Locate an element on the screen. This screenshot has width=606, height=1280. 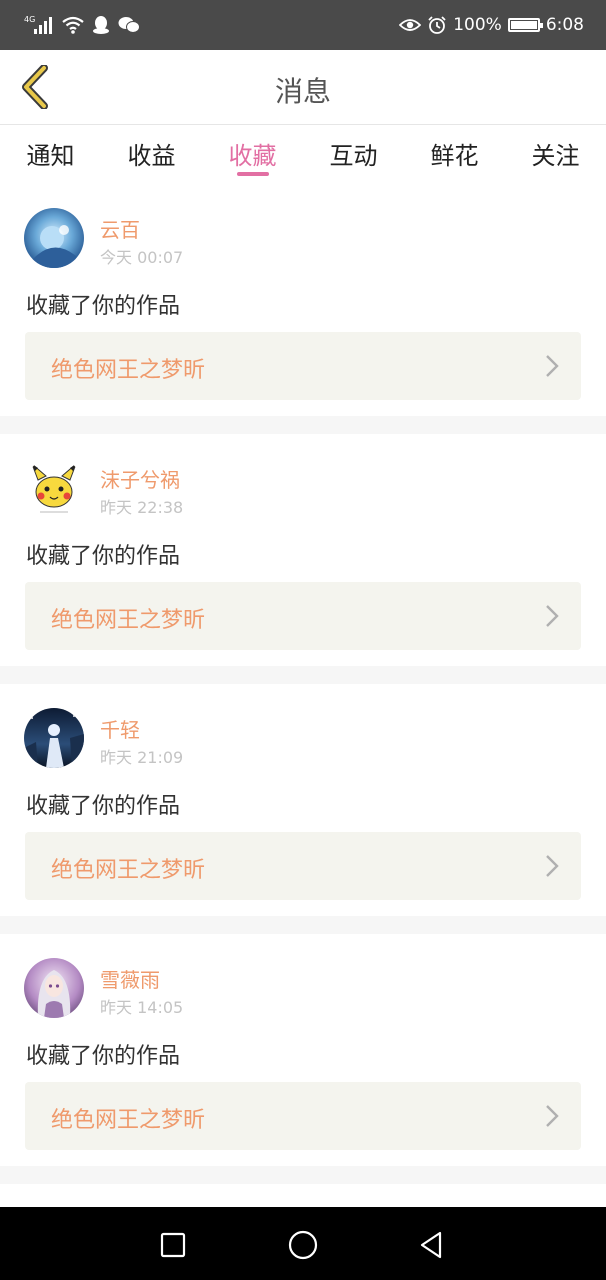
tab-interactions: 互动 is located at coordinates (353, 155).